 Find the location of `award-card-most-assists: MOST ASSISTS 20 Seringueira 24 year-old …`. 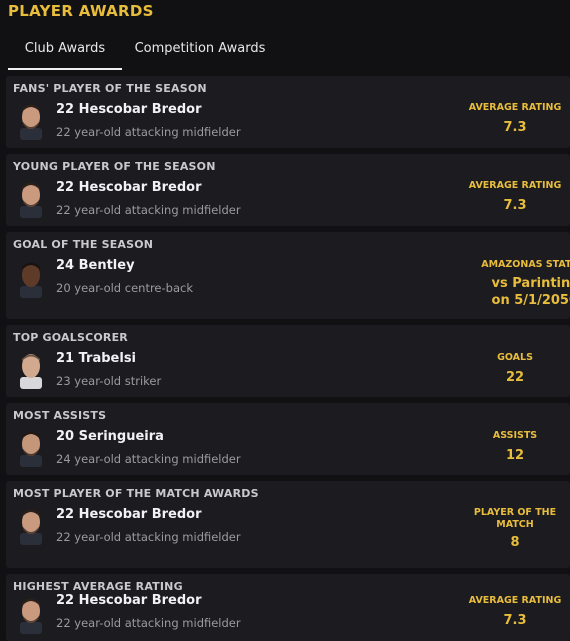

award-card-most-assists: MOST ASSISTS 20 Seringueira 24 year-old … is located at coordinates (288, 439).